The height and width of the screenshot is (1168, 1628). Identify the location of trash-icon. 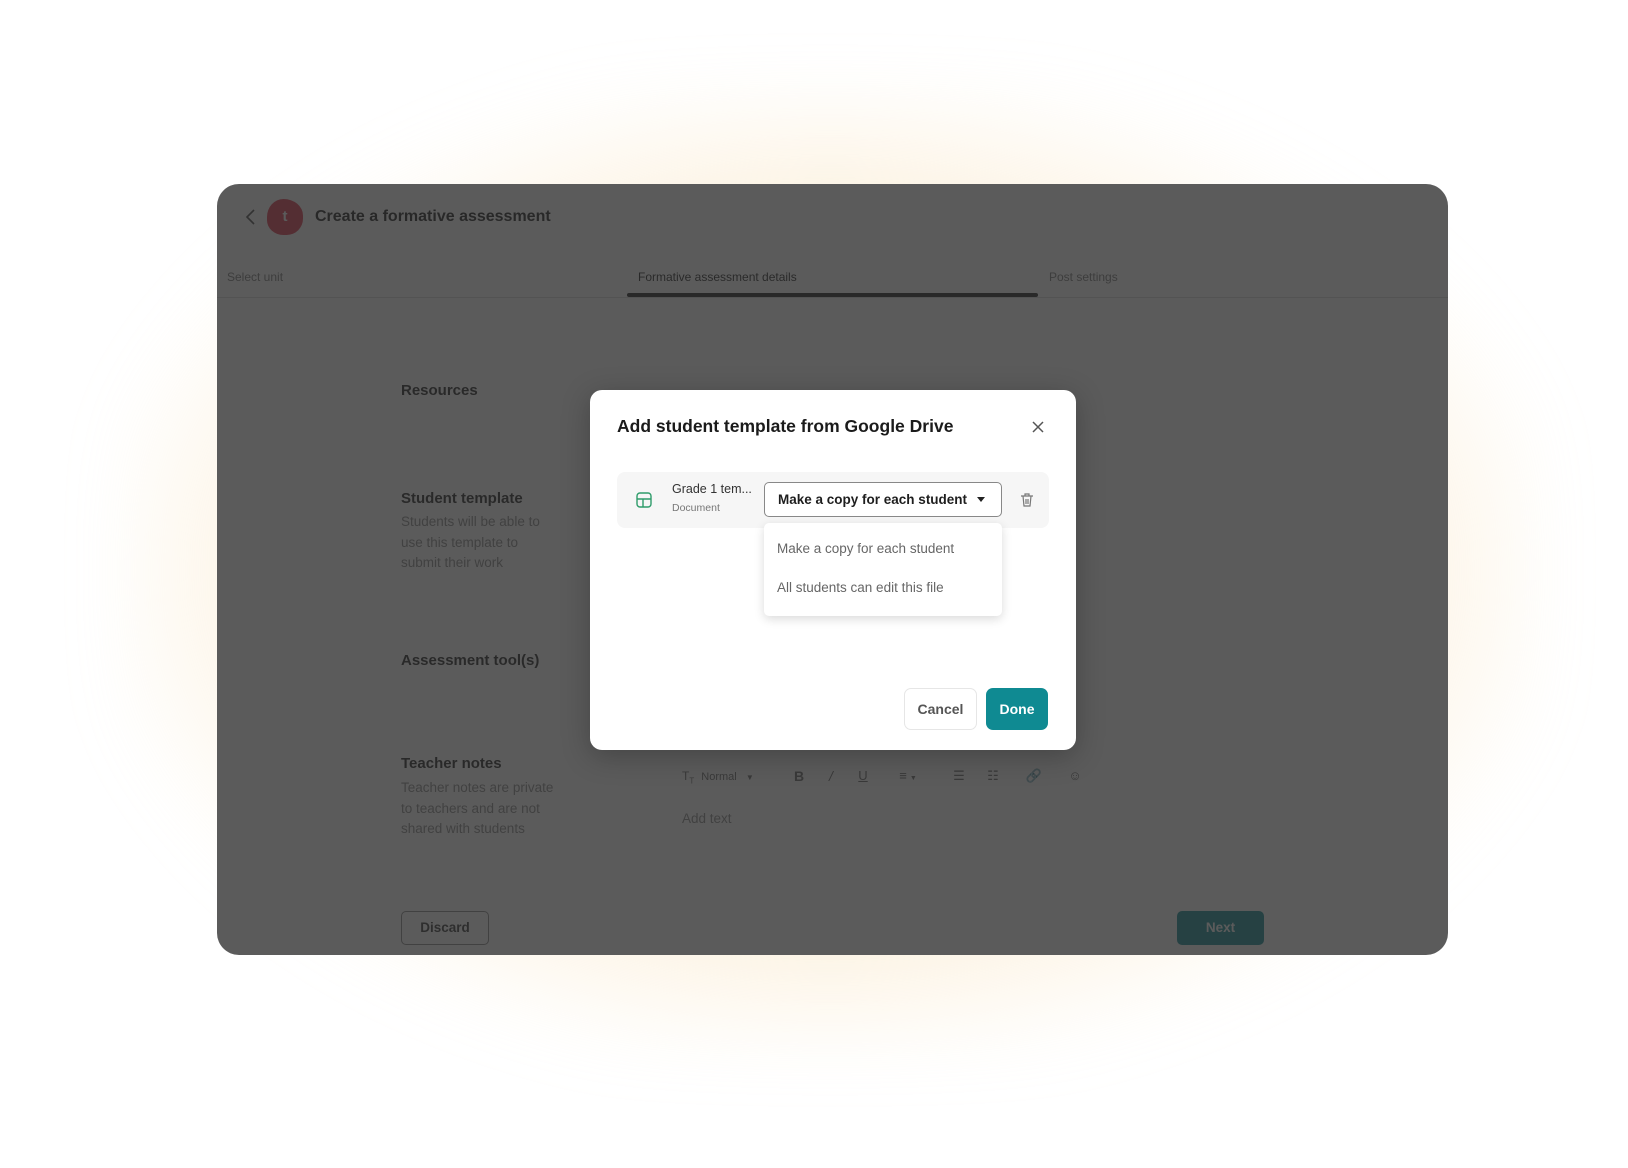
(1027, 500).